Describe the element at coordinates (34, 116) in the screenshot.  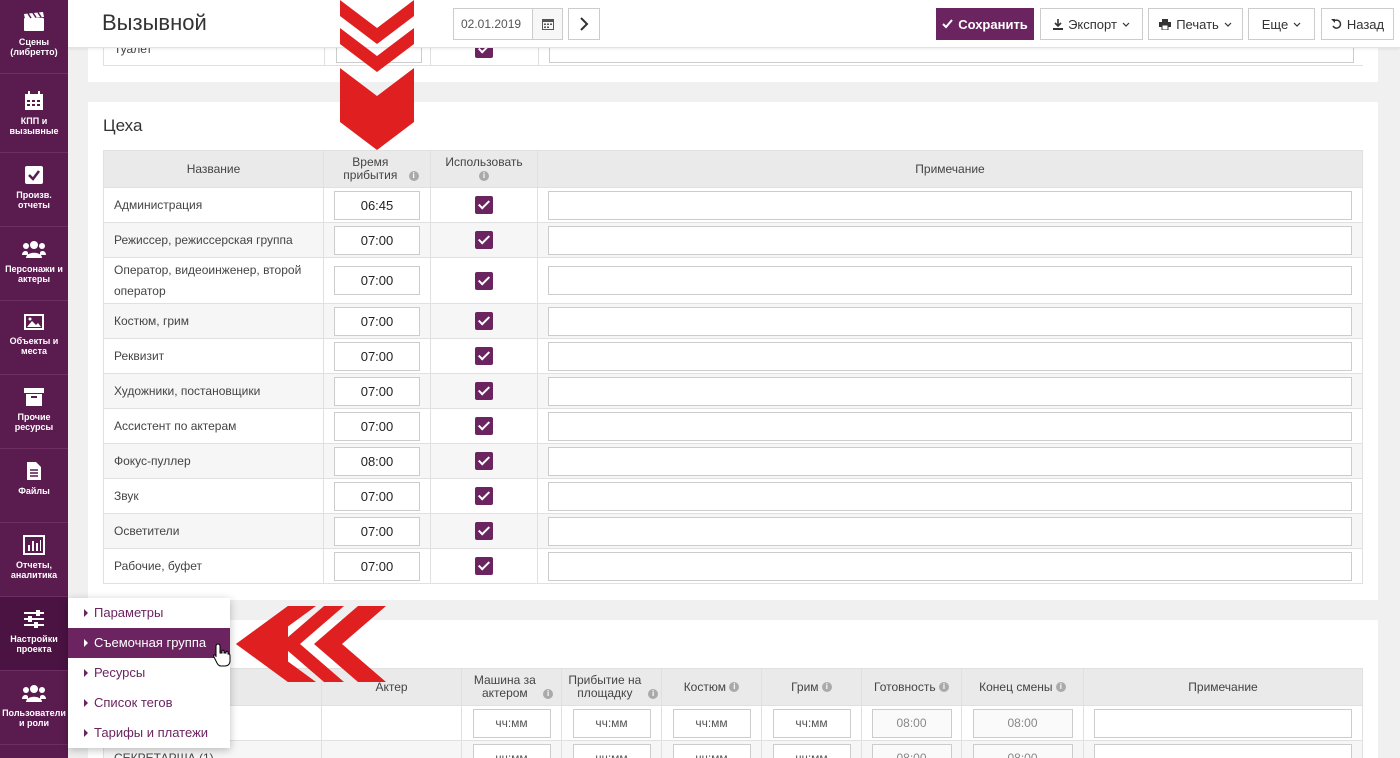
I see `sidebar-item-kpp: КПП и вызывные` at that location.